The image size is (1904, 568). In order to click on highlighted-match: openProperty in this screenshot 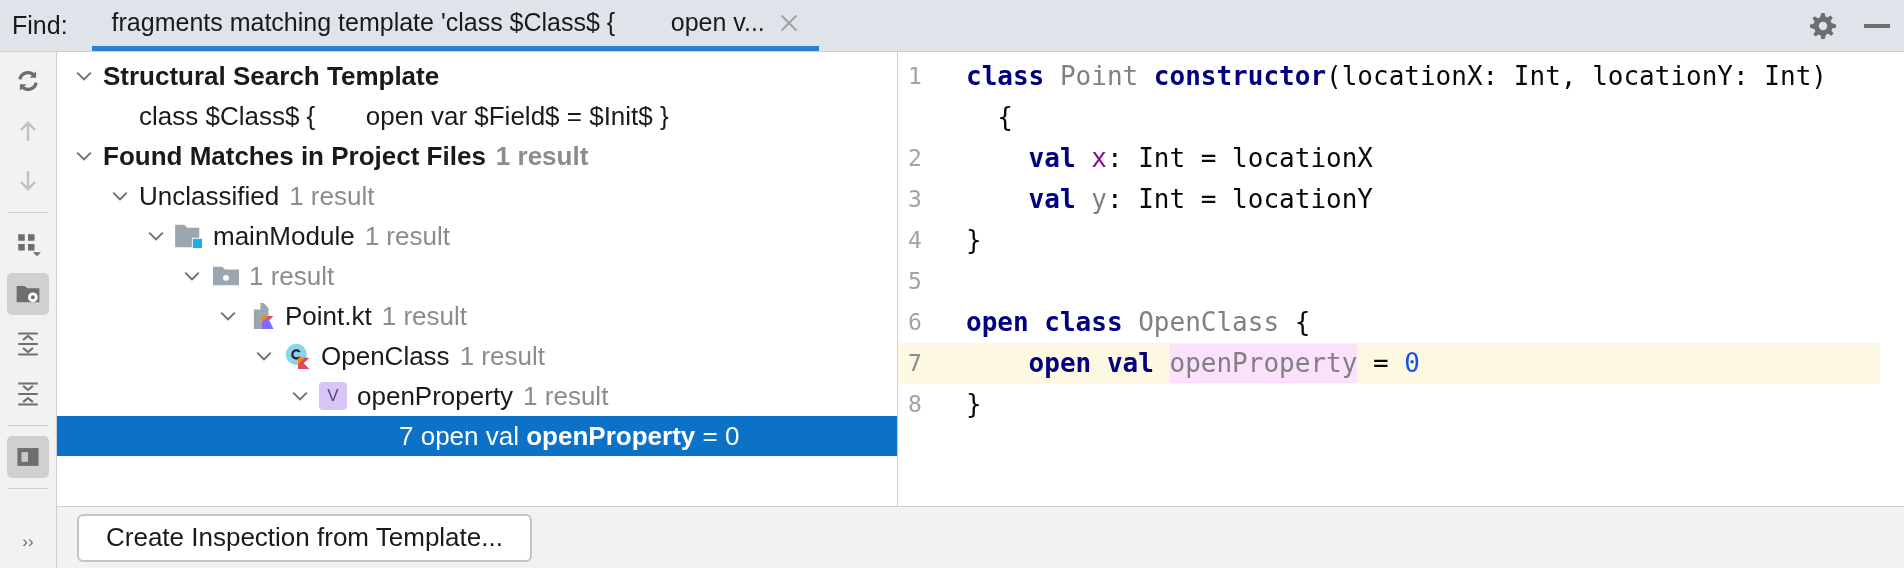, I will do `click(1263, 363)`.